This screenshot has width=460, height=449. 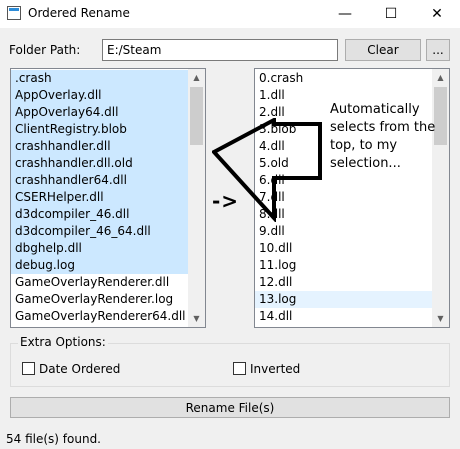 What do you see at coordinates (99, 112) in the screenshot?
I see `source-file-item: AppOverlay64.dll` at bounding box center [99, 112].